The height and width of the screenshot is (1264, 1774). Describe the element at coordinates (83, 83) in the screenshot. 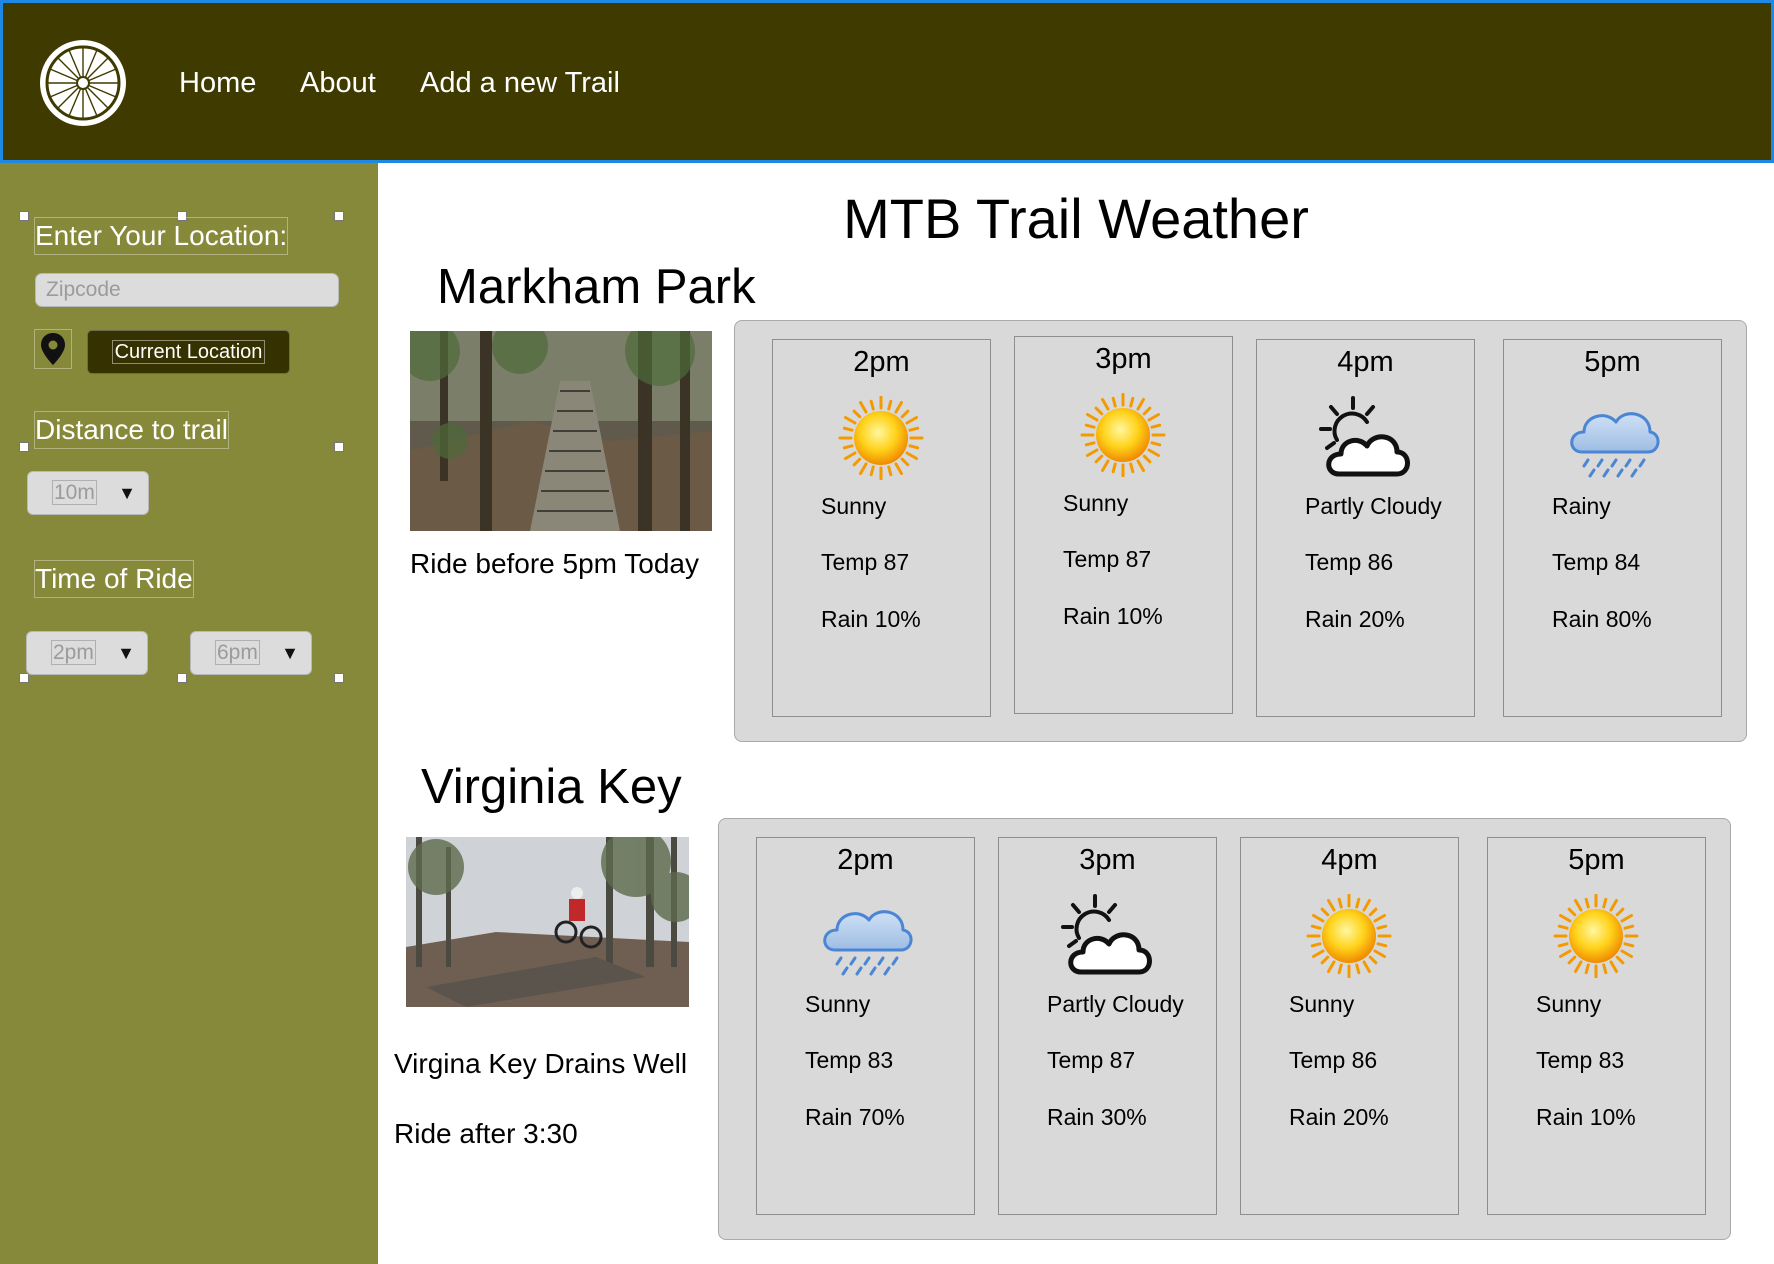

I see `bike-wheel-logo-icon` at that location.